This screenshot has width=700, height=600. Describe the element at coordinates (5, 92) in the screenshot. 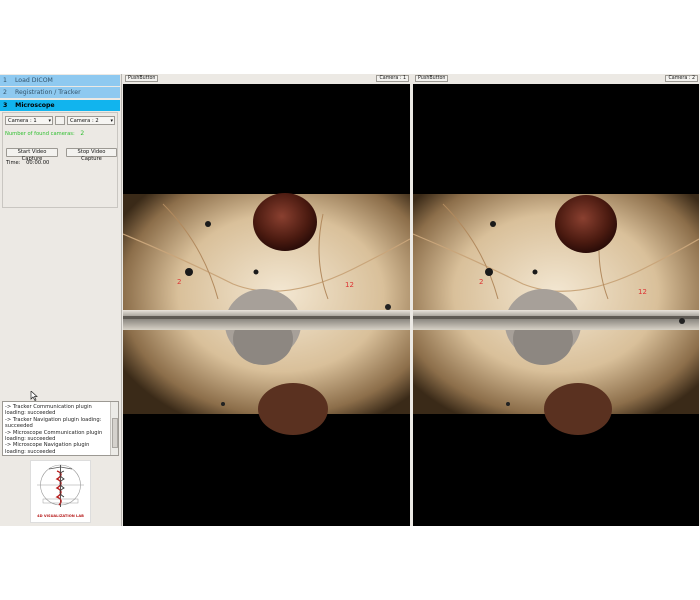

I see `step-number: 2` at that location.